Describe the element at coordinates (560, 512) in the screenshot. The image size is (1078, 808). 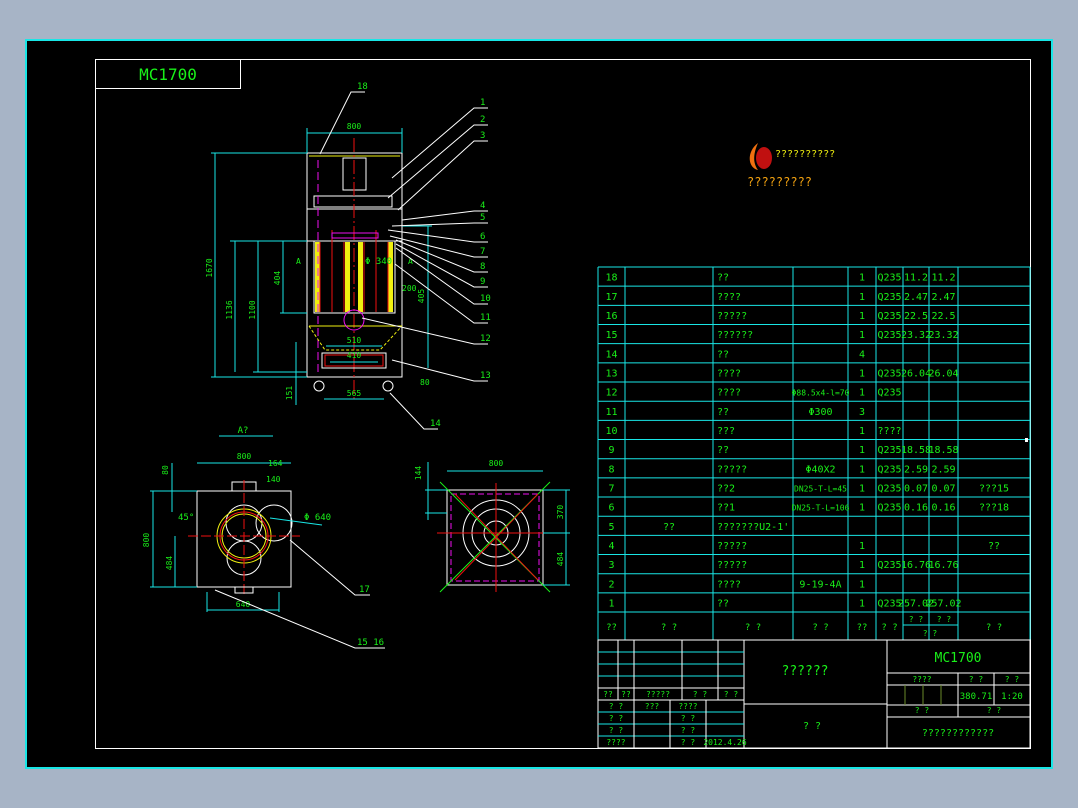
I see `side-dim-370: 370` at that location.